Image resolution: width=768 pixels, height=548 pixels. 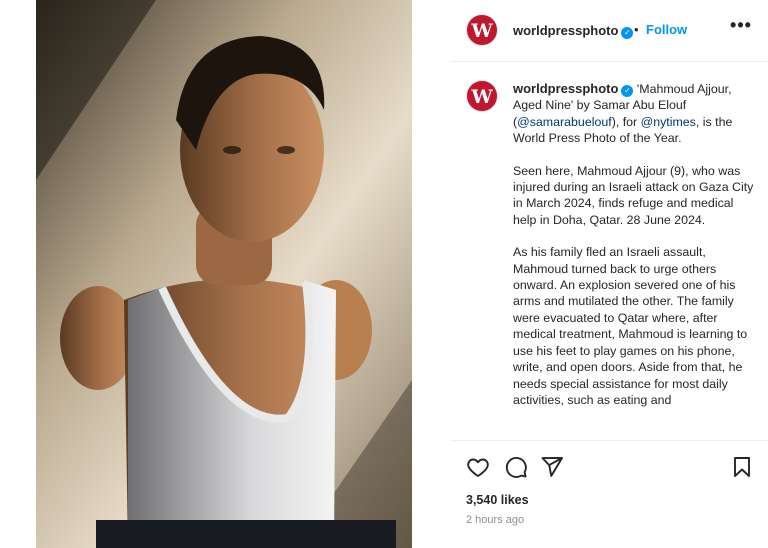 I want to click on post-header: W worldpressphoto ✓ • Follow •••, so click(x=609, y=31).